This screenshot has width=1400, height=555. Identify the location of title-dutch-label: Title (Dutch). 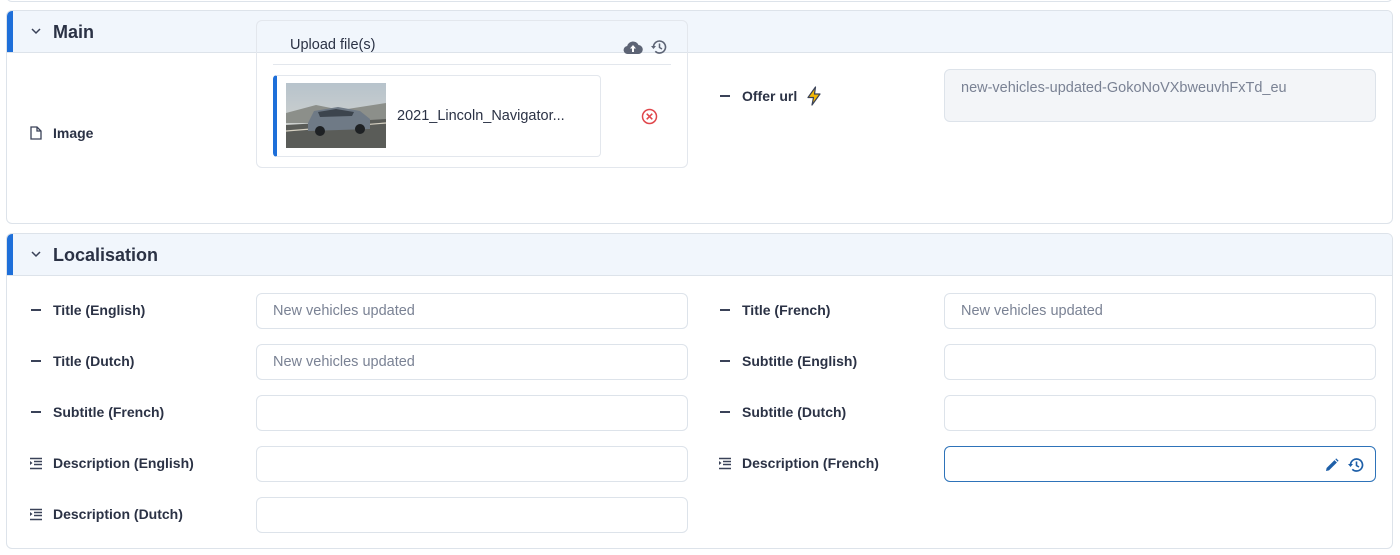
(81, 361).